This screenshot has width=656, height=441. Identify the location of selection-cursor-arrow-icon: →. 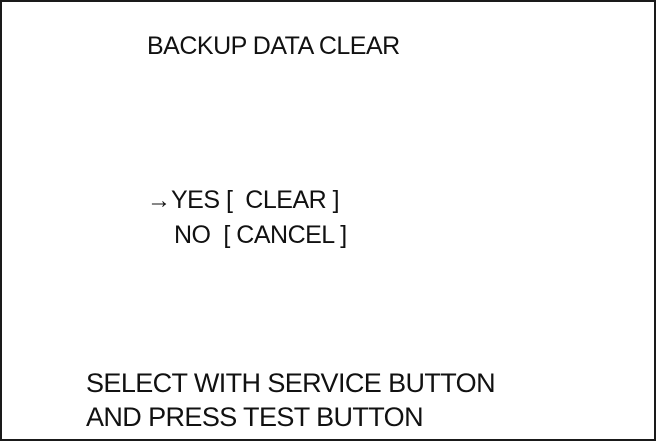
(159, 200).